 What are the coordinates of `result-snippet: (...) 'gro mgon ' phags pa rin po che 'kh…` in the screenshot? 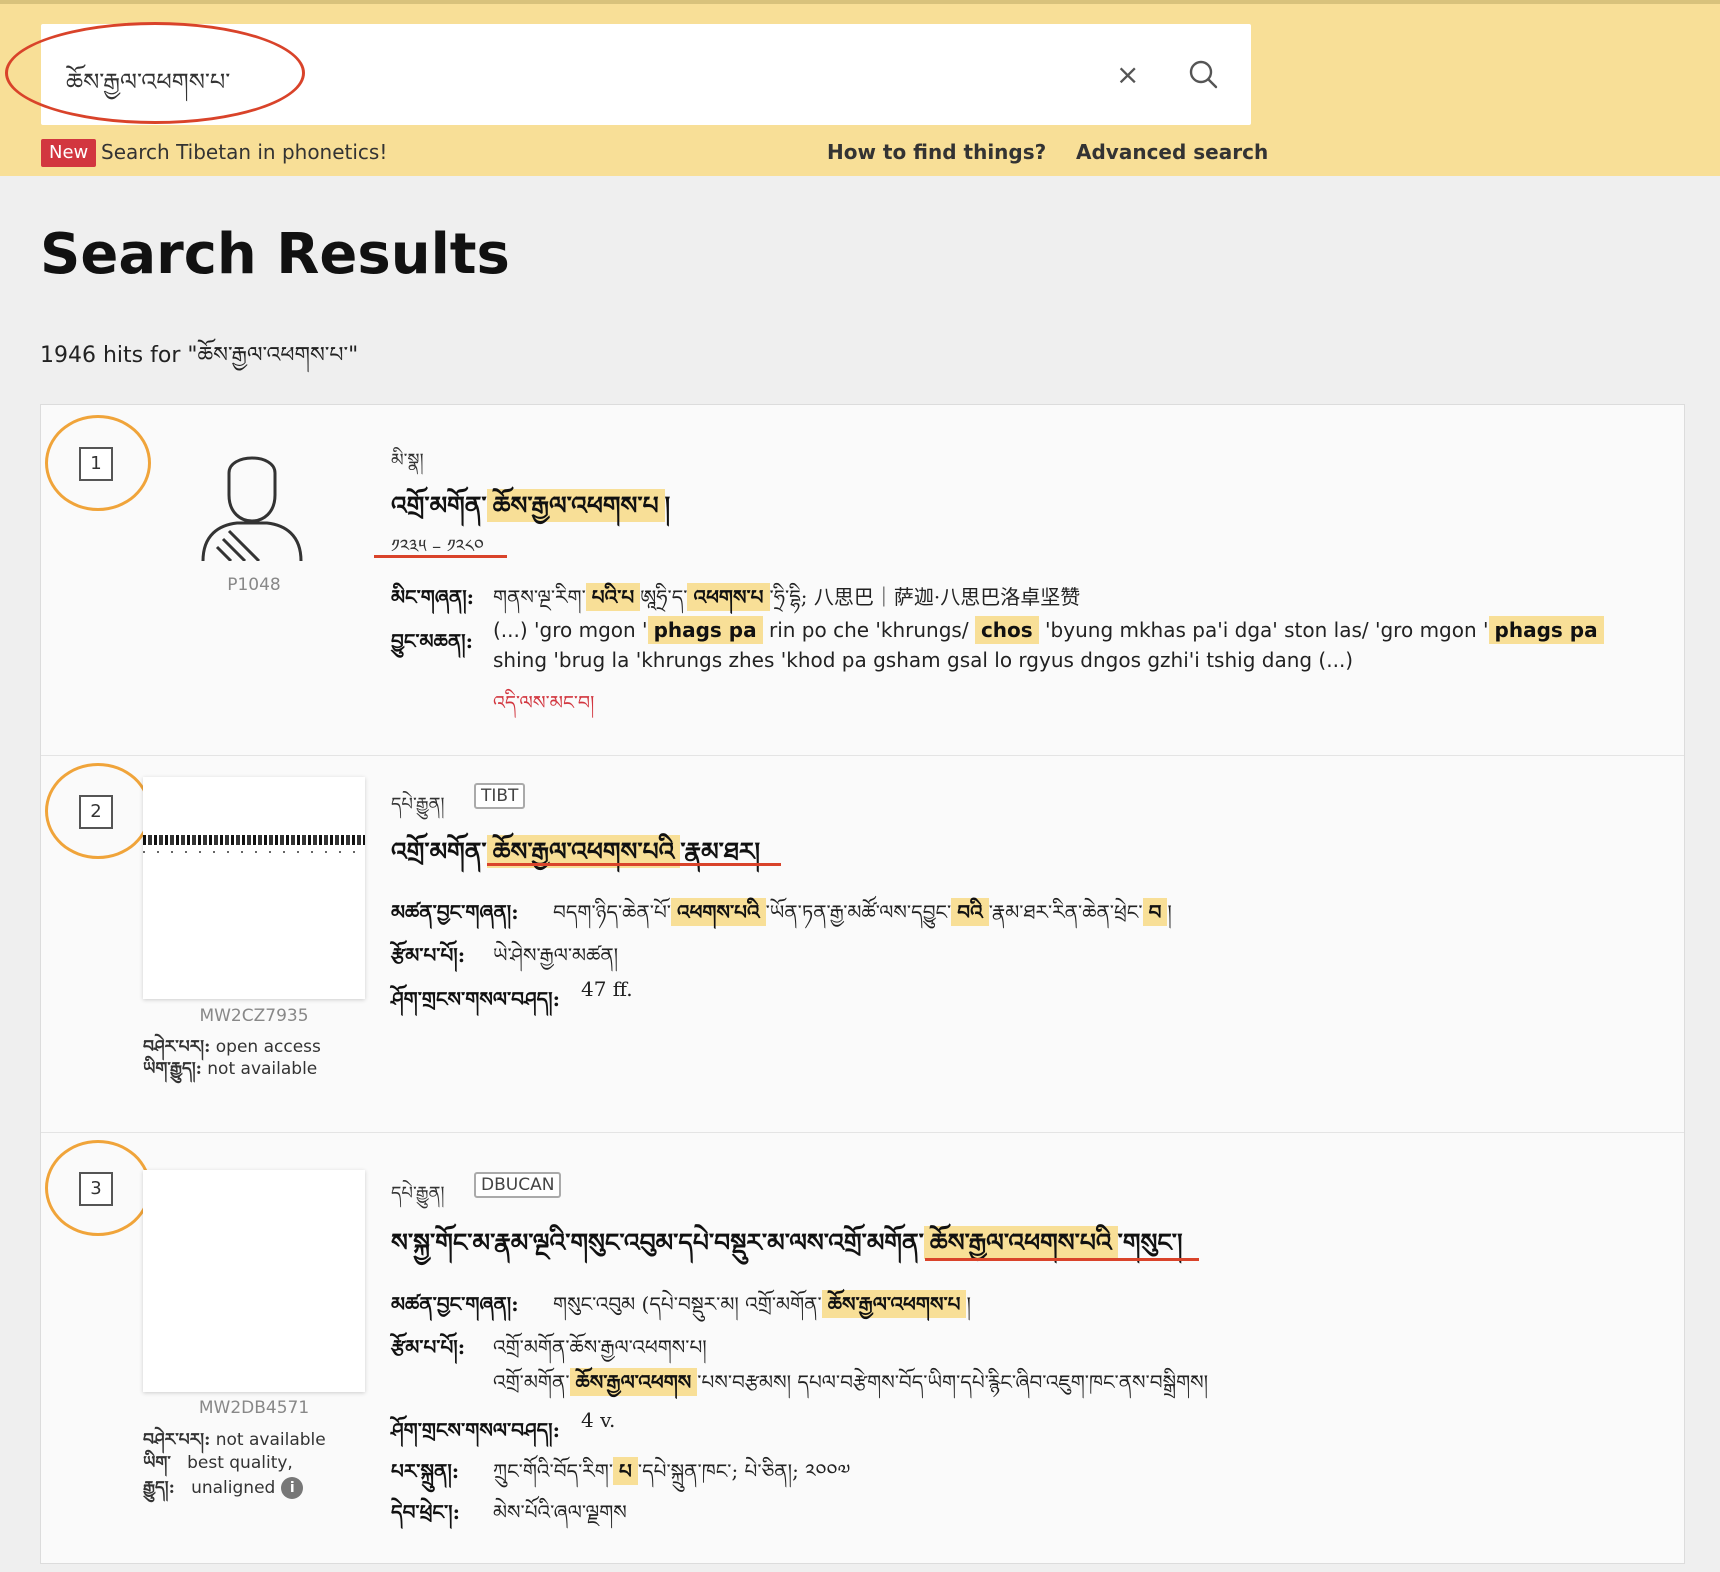 It's located at (1073, 645).